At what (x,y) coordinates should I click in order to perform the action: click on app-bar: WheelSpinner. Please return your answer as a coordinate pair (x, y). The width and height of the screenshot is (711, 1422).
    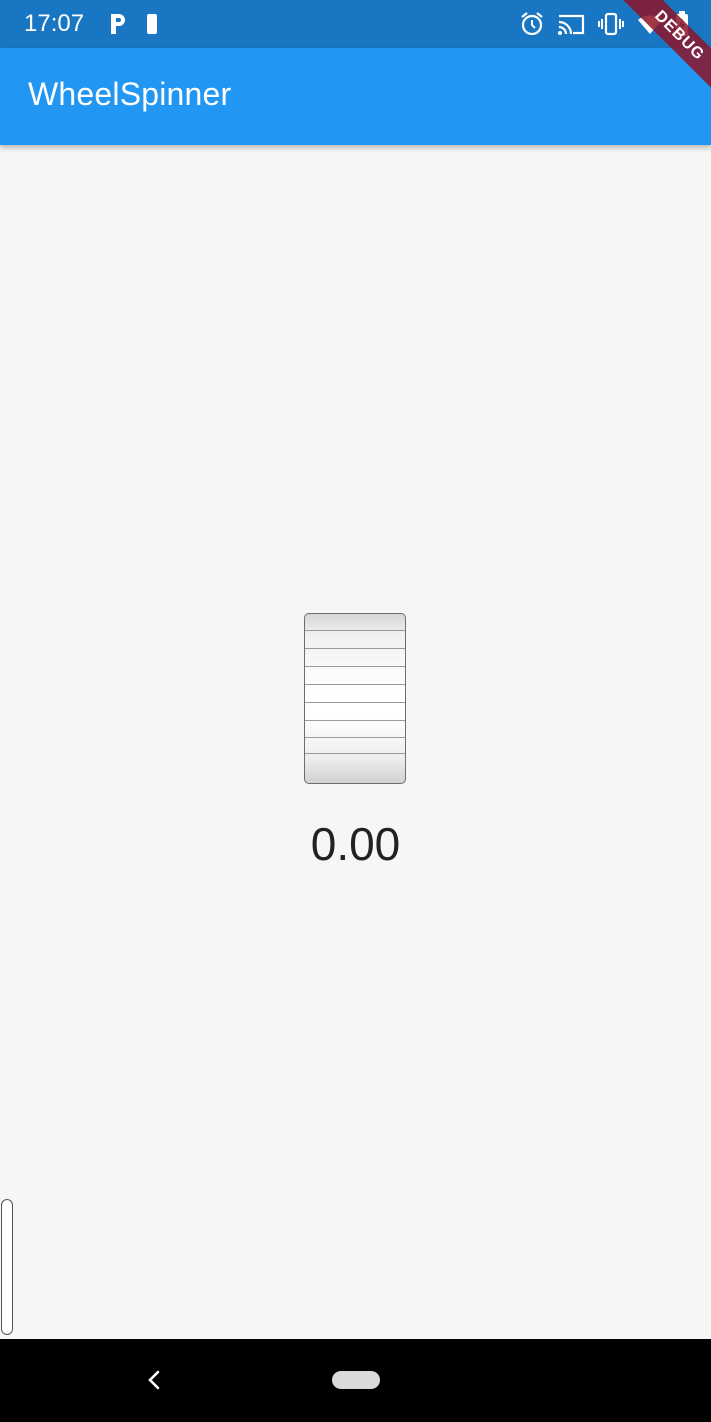
    Looking at the image, I should click on (355, 96).